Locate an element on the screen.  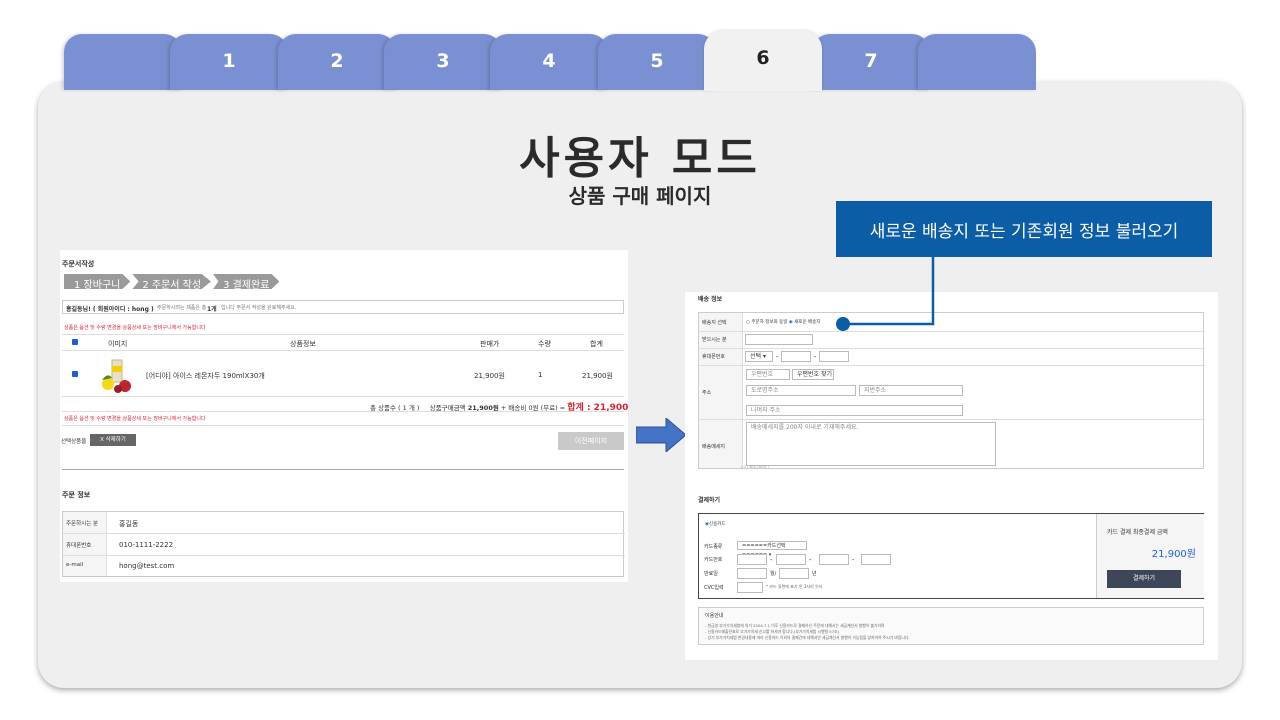
pay-title: 결제하기 is located at coordinates (709, 500).